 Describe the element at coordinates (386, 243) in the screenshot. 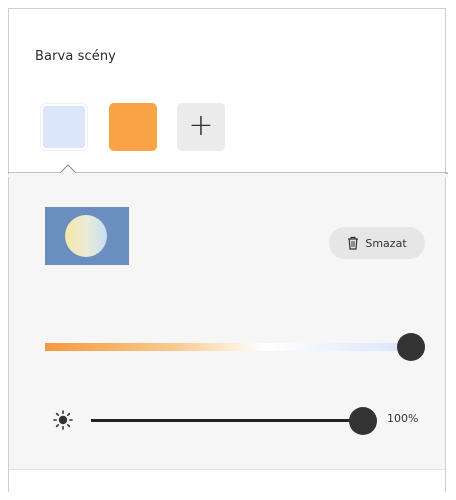

I see `delete-label: Smazat` at that location.